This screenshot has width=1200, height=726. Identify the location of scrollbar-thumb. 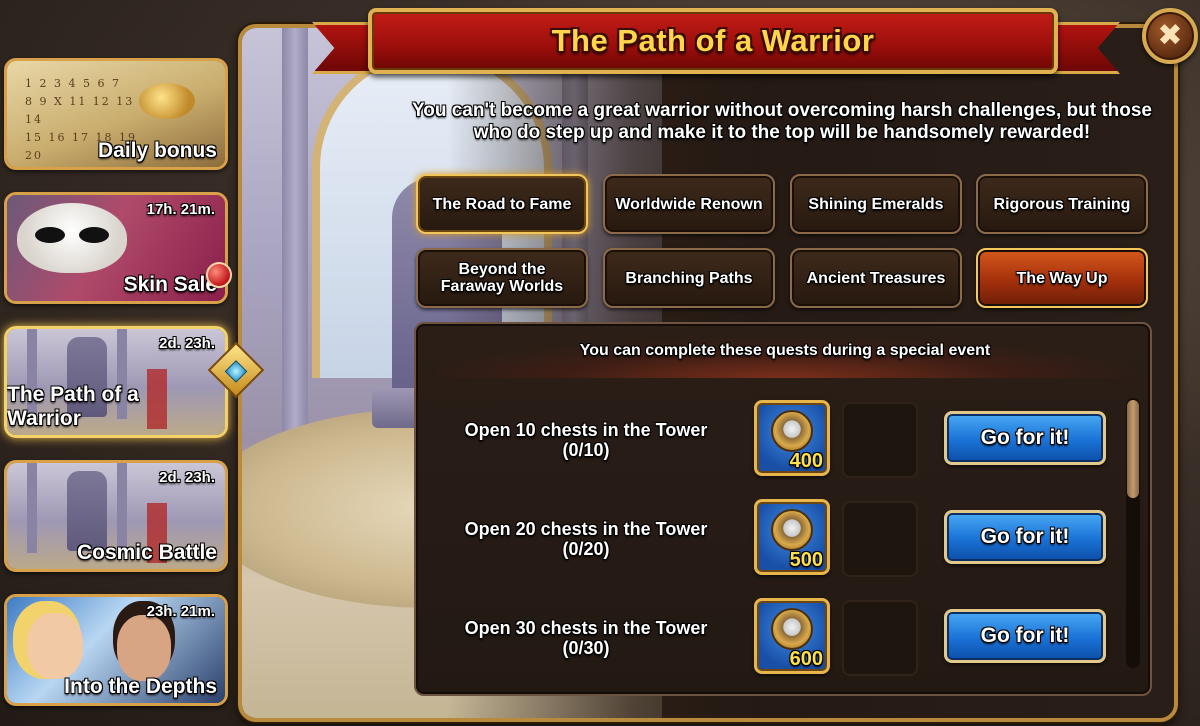
(1133, 449).